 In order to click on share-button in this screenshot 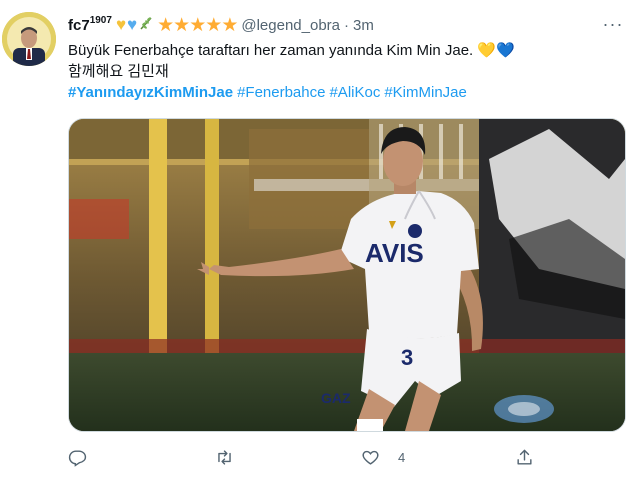, I will do `click(524, 457)`.